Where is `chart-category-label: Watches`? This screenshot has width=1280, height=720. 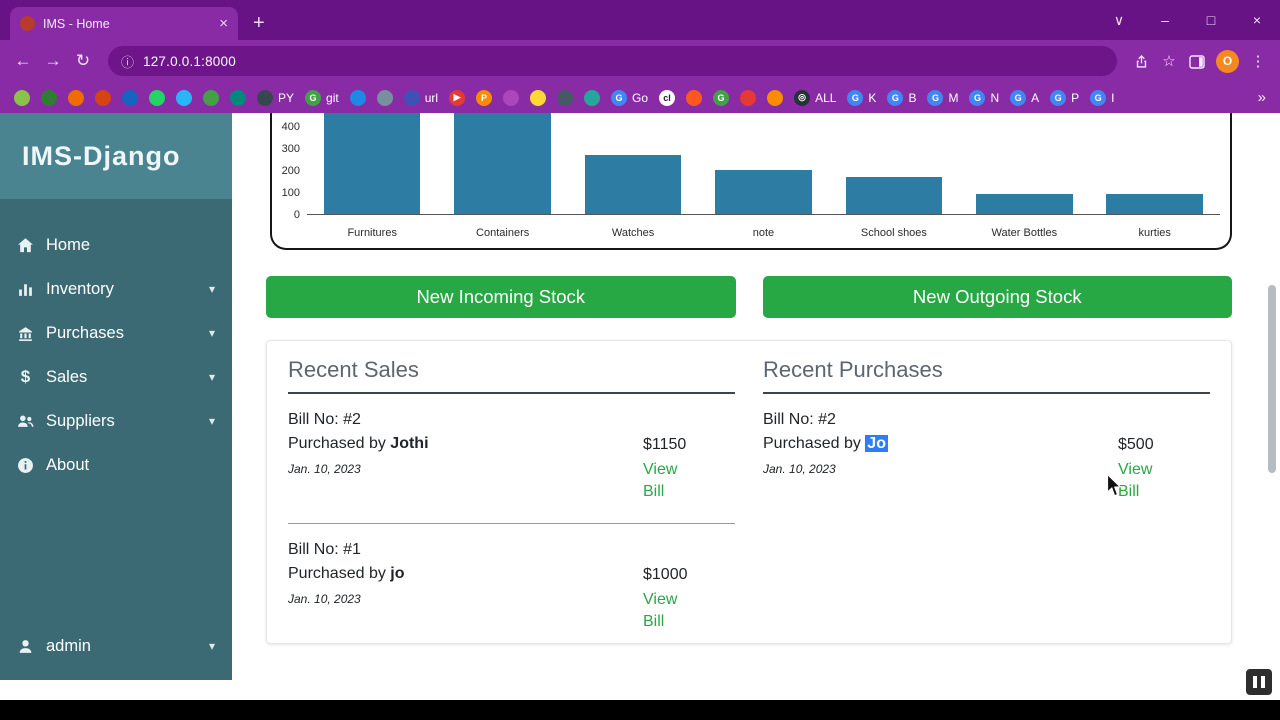 chart-category-label: Watches is located at coordinates (633, 233).